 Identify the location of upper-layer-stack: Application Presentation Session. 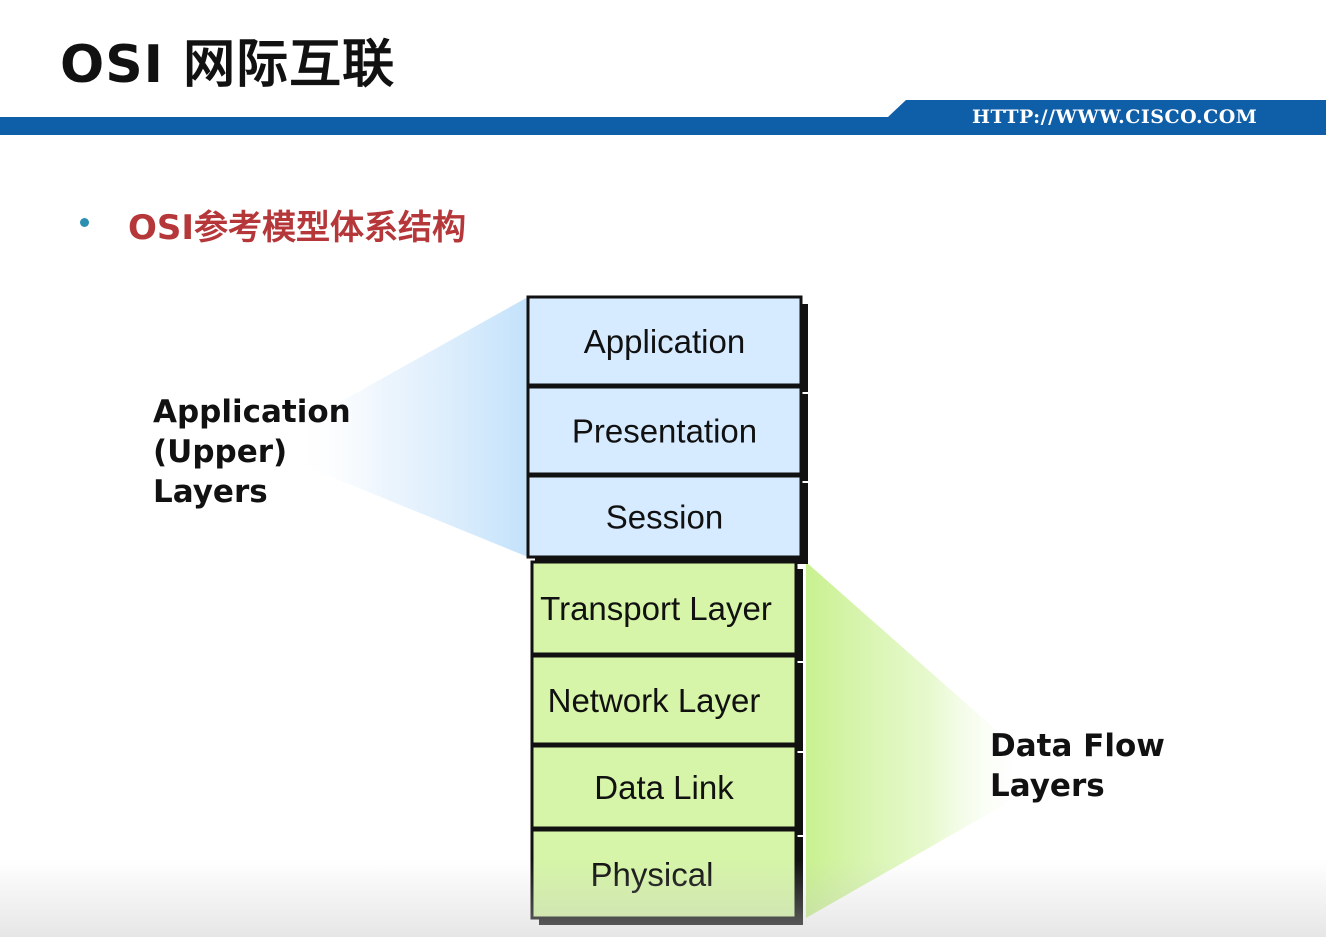
(667, 429).